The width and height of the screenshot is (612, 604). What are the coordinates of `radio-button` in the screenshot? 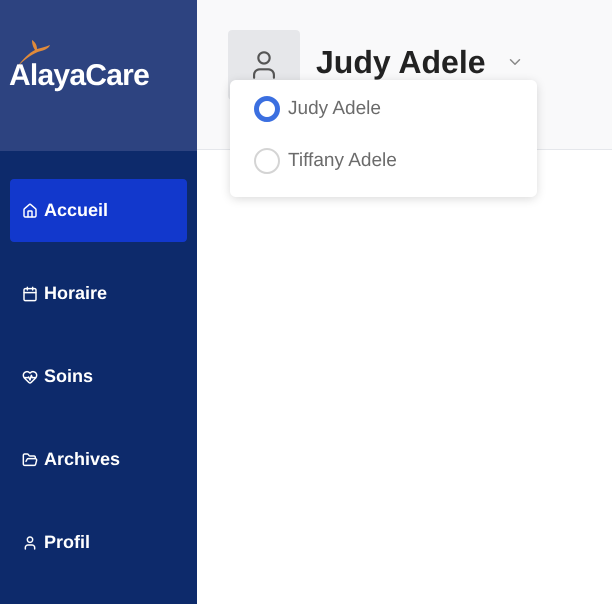 It's located at (267, 109).